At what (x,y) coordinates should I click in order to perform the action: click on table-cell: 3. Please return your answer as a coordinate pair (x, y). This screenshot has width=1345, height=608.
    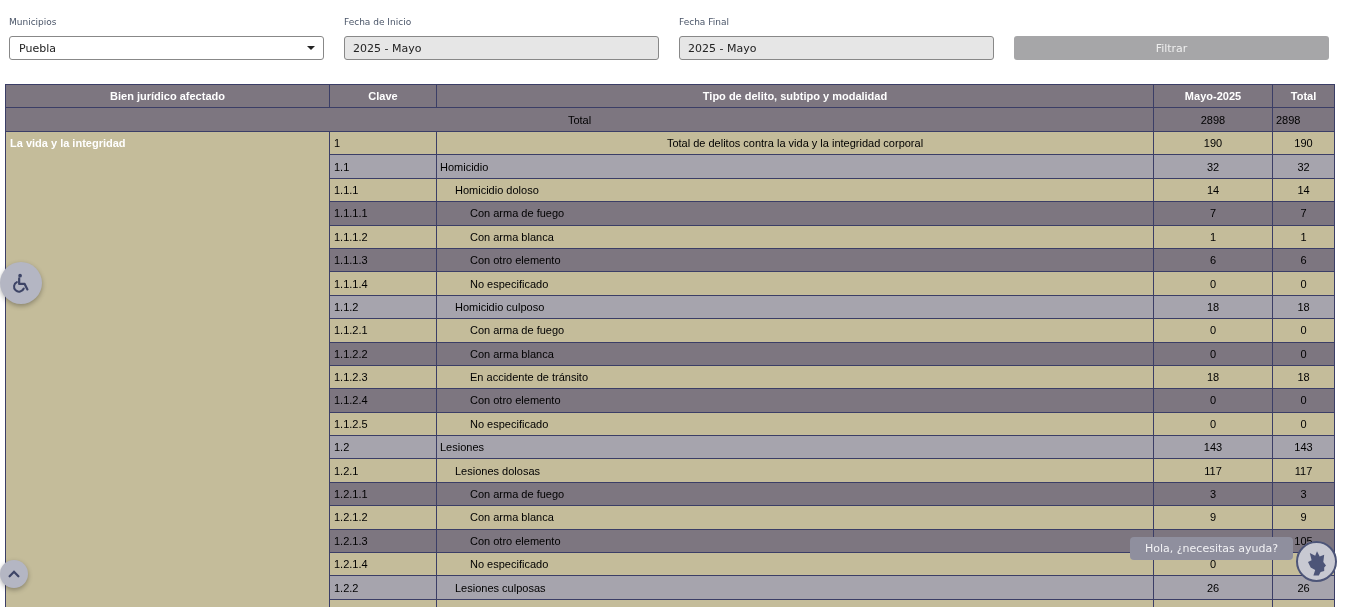
    Looking at the image, I should click on (1213, 494).